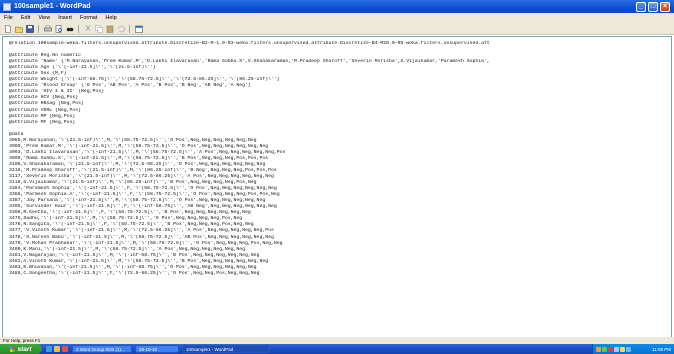 Image resolution: width=674 pixels, height=354 pixels. Describe the element at coordinates (138, 28) in the screenshot. I see `date-time-icon` at that location.